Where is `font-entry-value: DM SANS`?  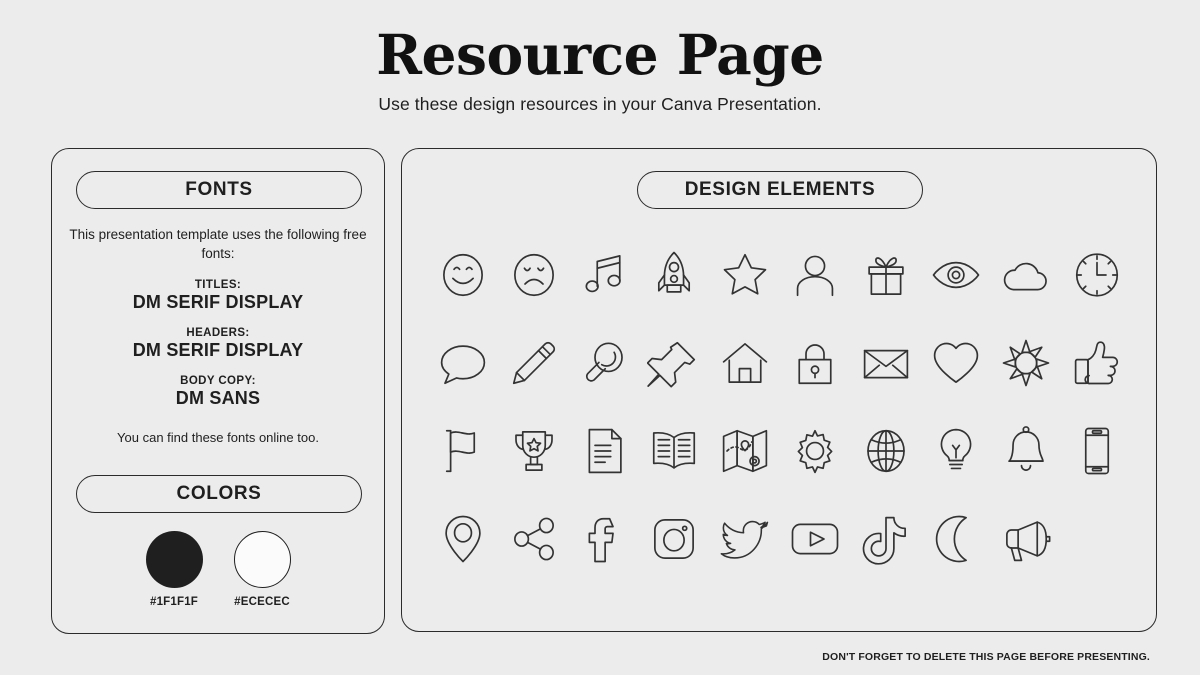 font-entry-value: DM SANS is located at coordinates (218, 398).